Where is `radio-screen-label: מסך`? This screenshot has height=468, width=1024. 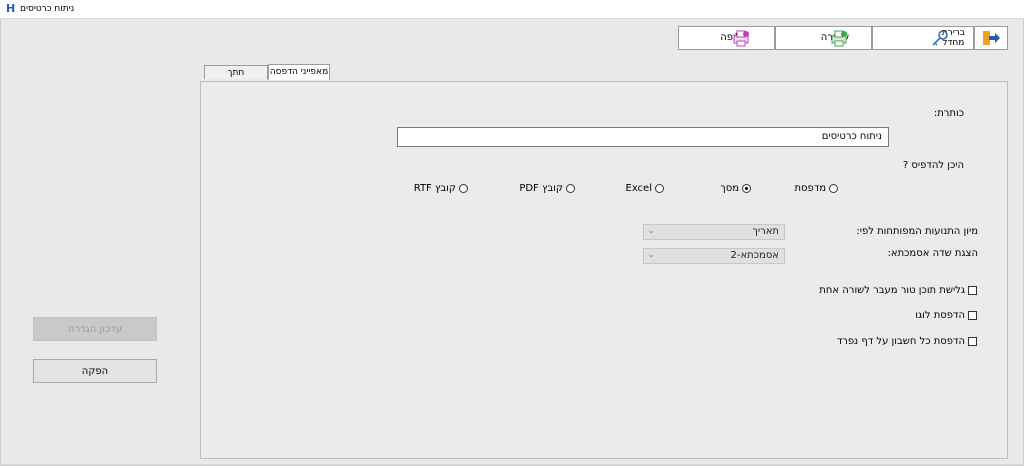 radio-screen-label: מסך is located at coordinates (729, 188).